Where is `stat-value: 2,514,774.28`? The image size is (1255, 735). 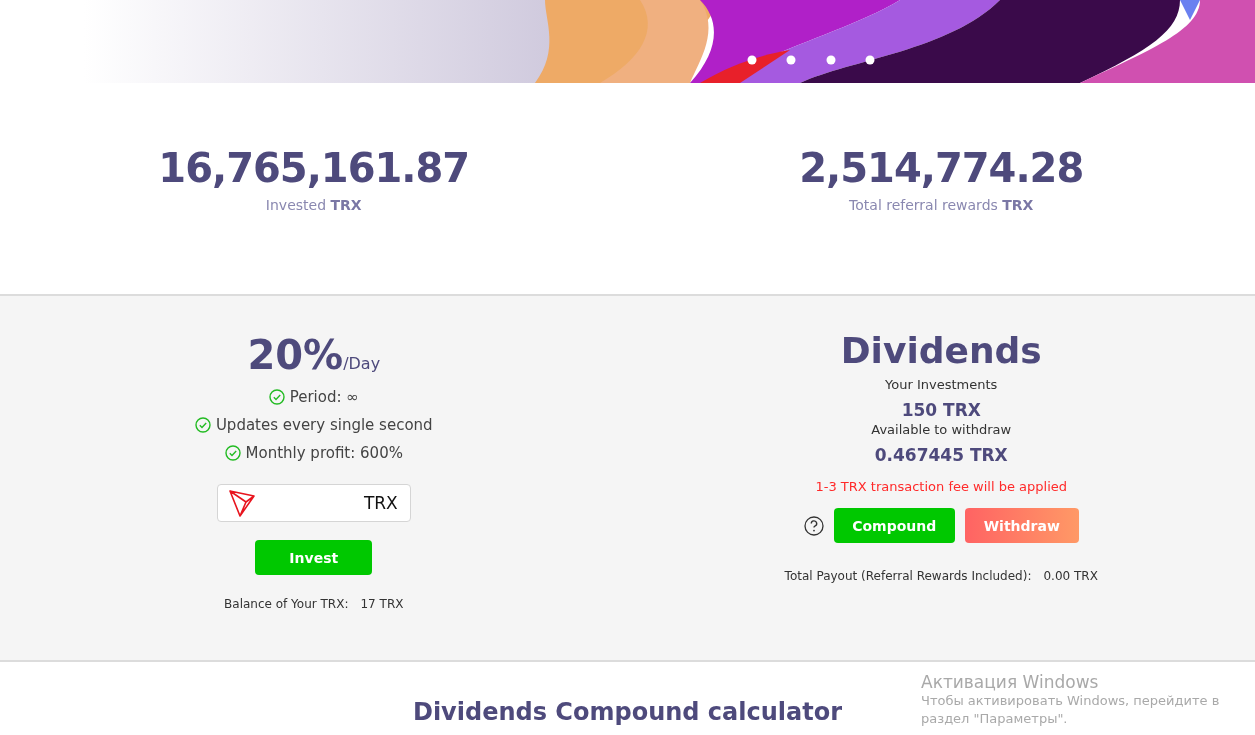
stat-value: 2,514,774.28 is located at coordinates (941, 167).